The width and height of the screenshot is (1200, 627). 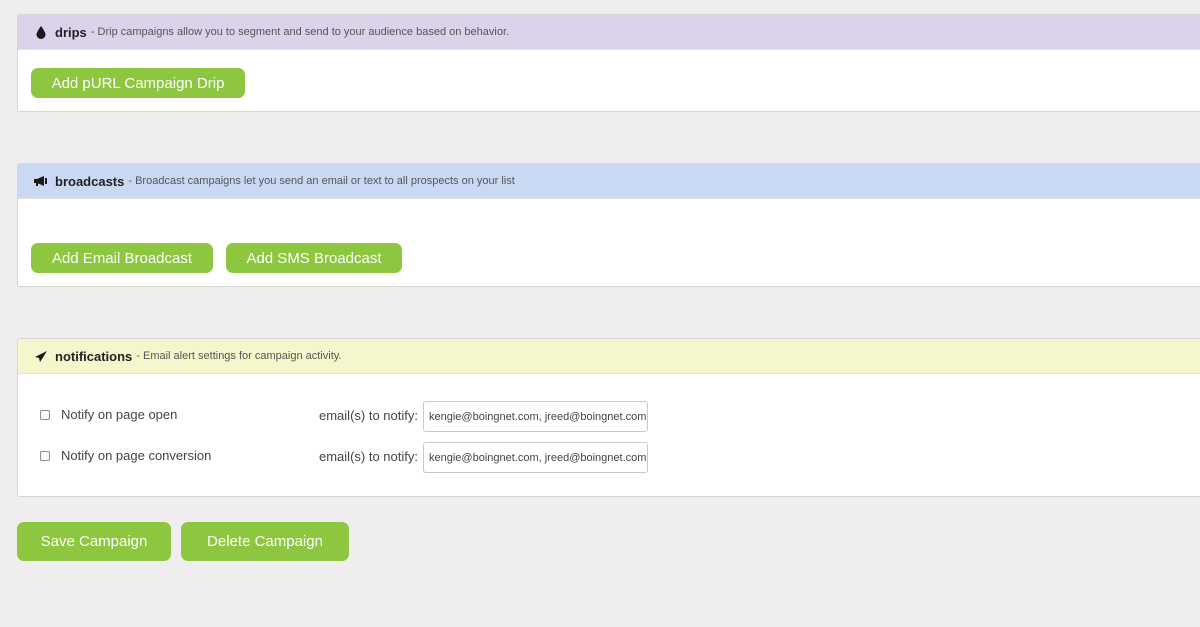 I want to click on drips-title: drips, so click(x=71, y=32).